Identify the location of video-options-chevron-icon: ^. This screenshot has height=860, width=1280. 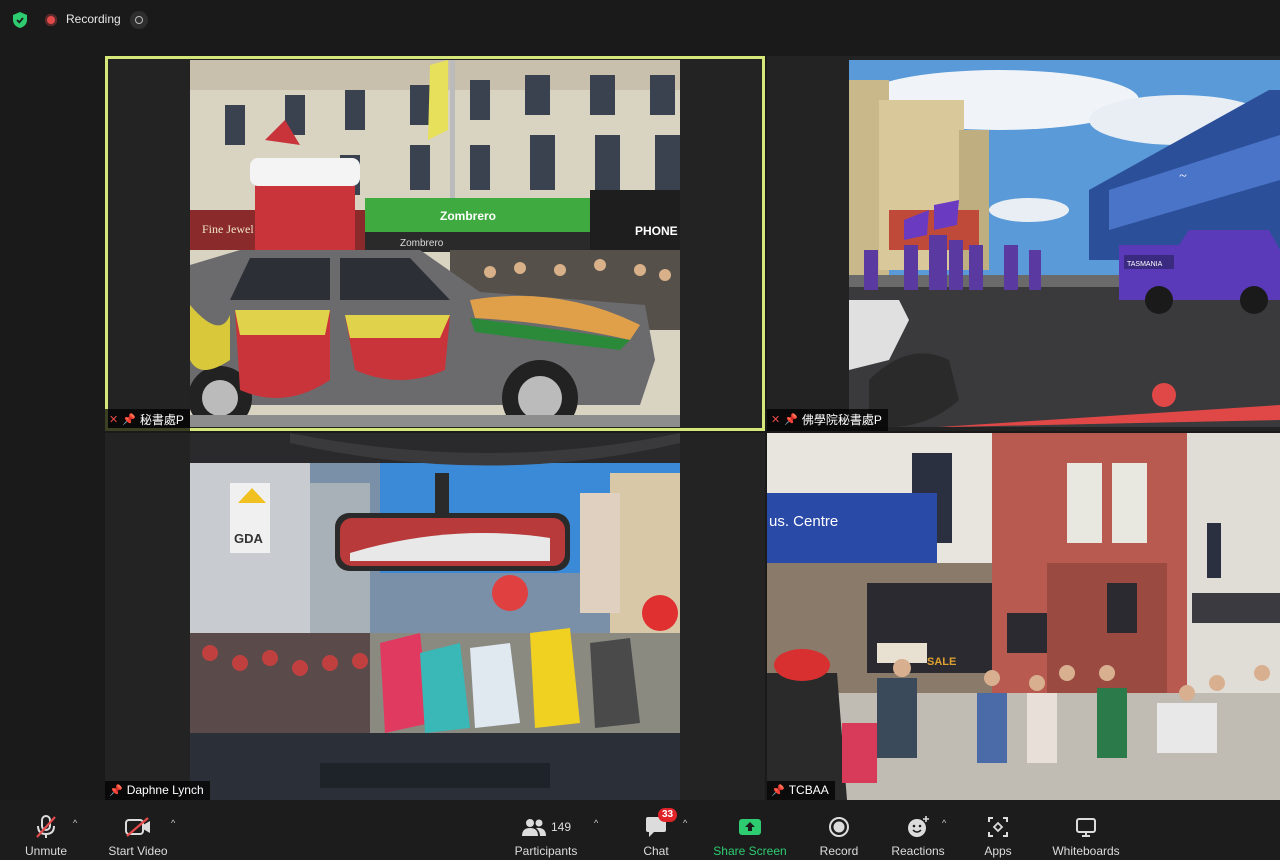
(173, 823).